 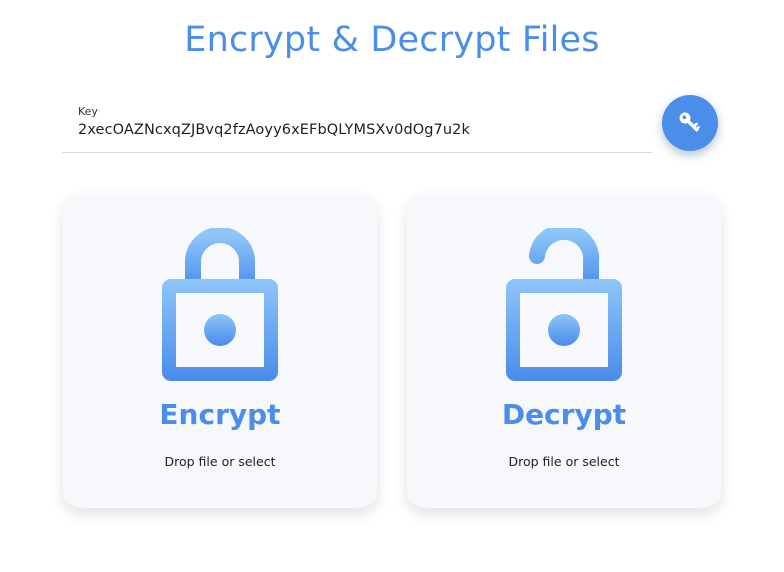 What do you see at coordinates (564, 461) in the screenshot?
I see `decrypt-subtitle: Drop file or select` at bounding box center [564, 461].